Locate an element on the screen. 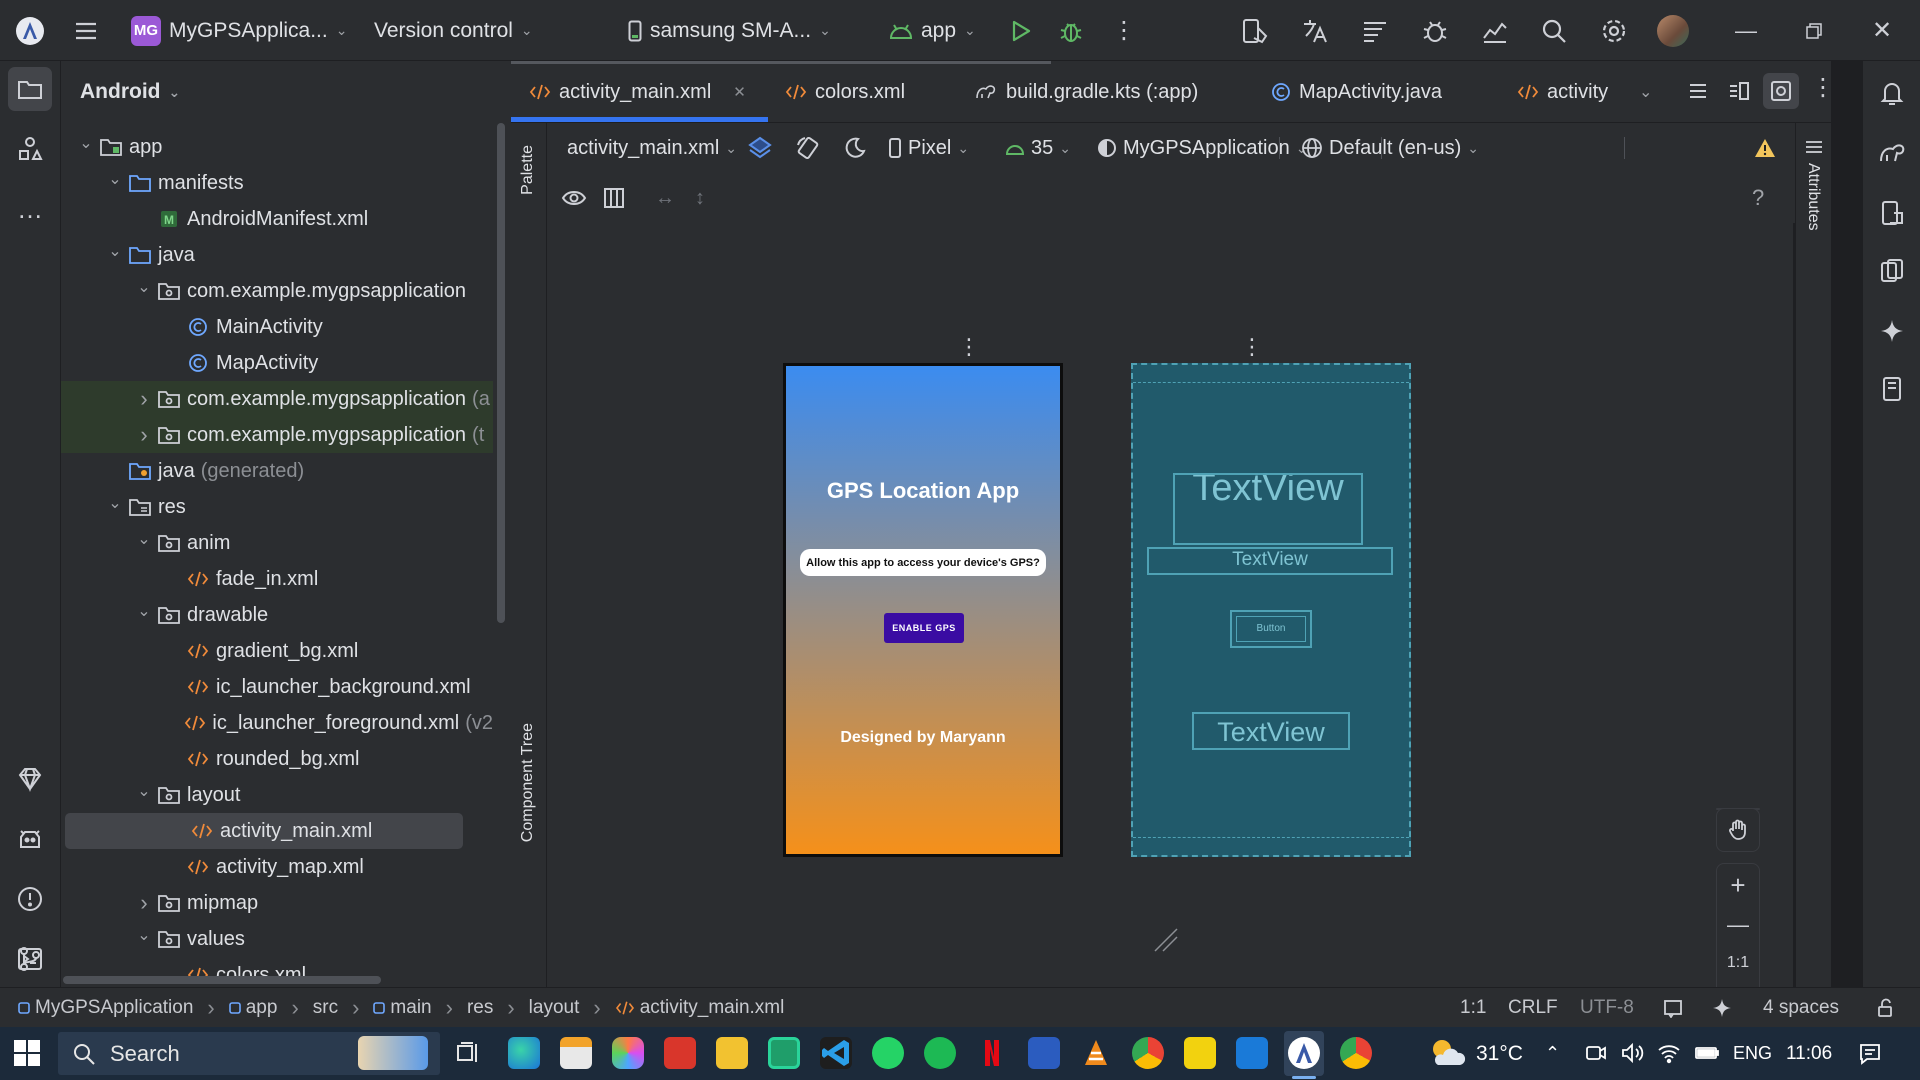 This screenshot has width=1920, height=1080. night-mode-icon is located at coordinates (855, 148).